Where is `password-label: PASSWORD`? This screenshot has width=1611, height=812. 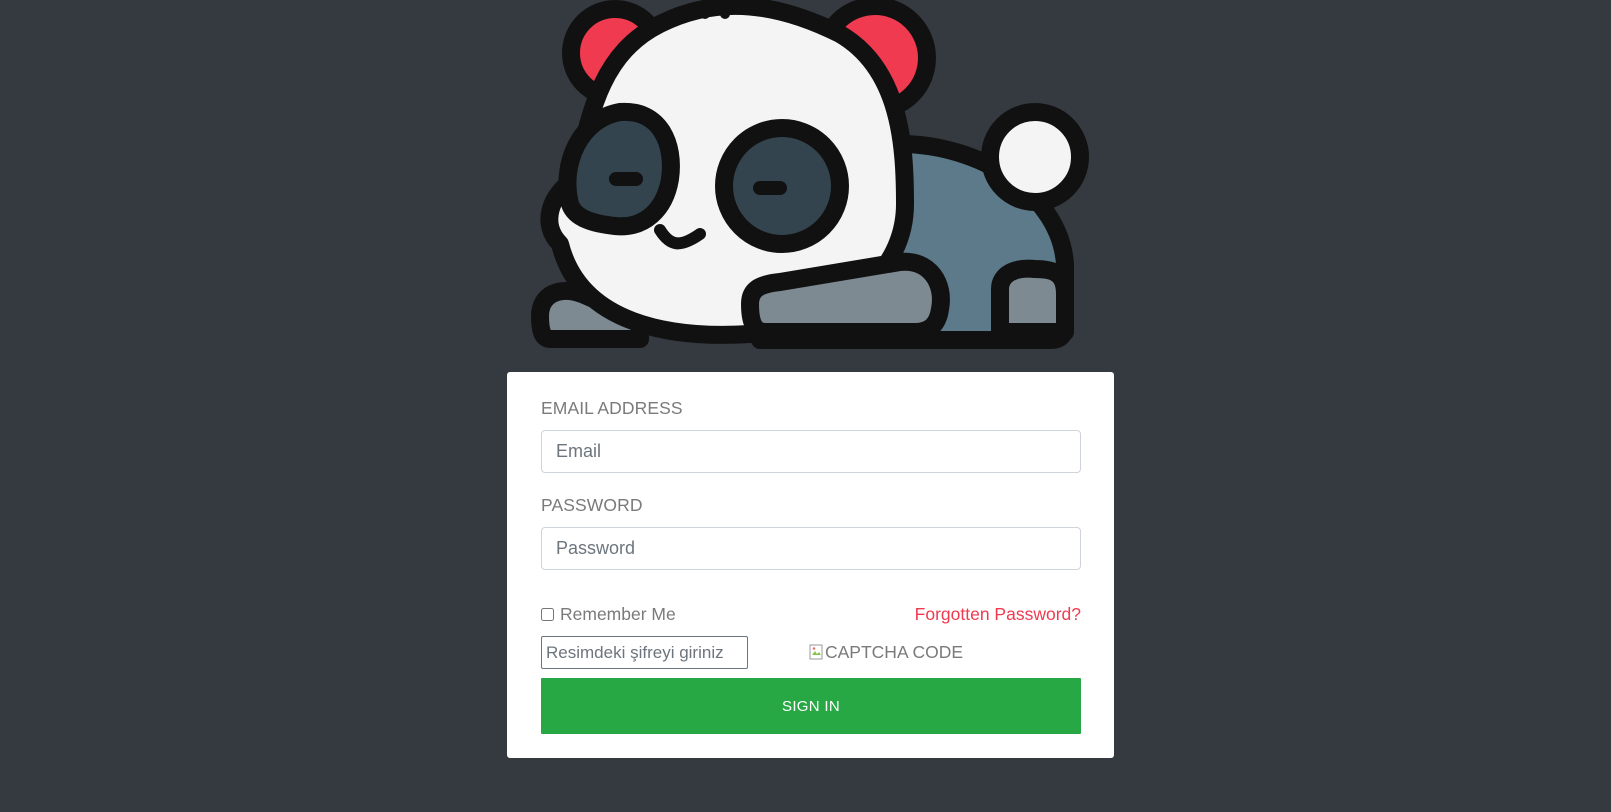
password-label: PASSWORD is located at coordinates (592, 505).